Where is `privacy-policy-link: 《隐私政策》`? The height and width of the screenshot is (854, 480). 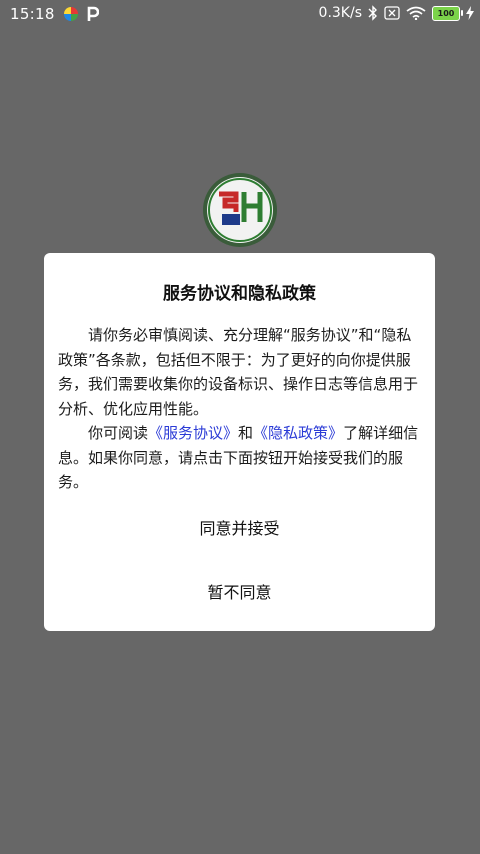 privacy-policy-link: 《隐私政策》 is located at coordinates (298, 433).